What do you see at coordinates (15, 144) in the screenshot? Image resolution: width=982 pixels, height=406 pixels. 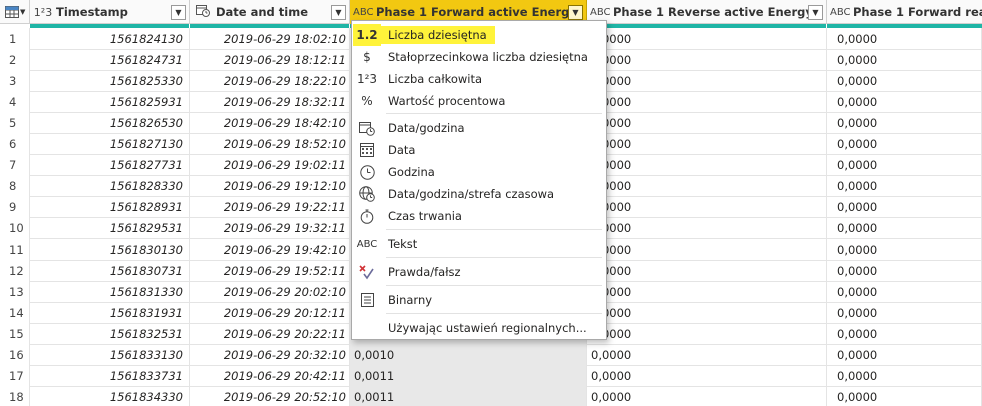 I see `row-number: 6` at bounding box center [15, 144].